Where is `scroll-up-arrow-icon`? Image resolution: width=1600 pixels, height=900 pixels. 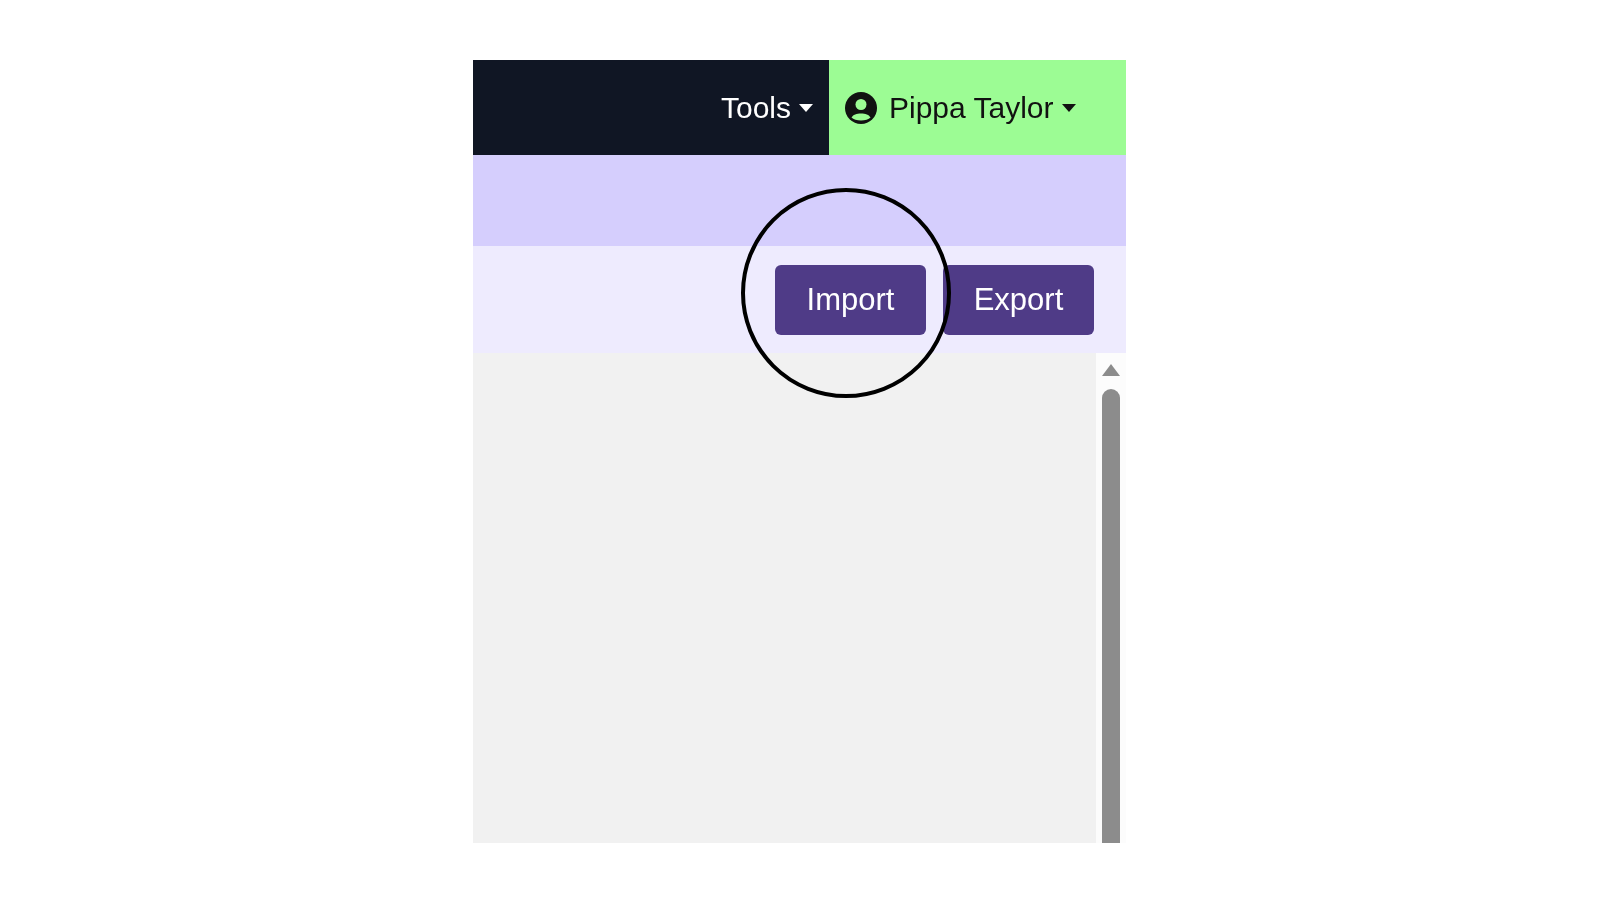 scroll-up-arrow-icon is located at coordinates (1111, 370).